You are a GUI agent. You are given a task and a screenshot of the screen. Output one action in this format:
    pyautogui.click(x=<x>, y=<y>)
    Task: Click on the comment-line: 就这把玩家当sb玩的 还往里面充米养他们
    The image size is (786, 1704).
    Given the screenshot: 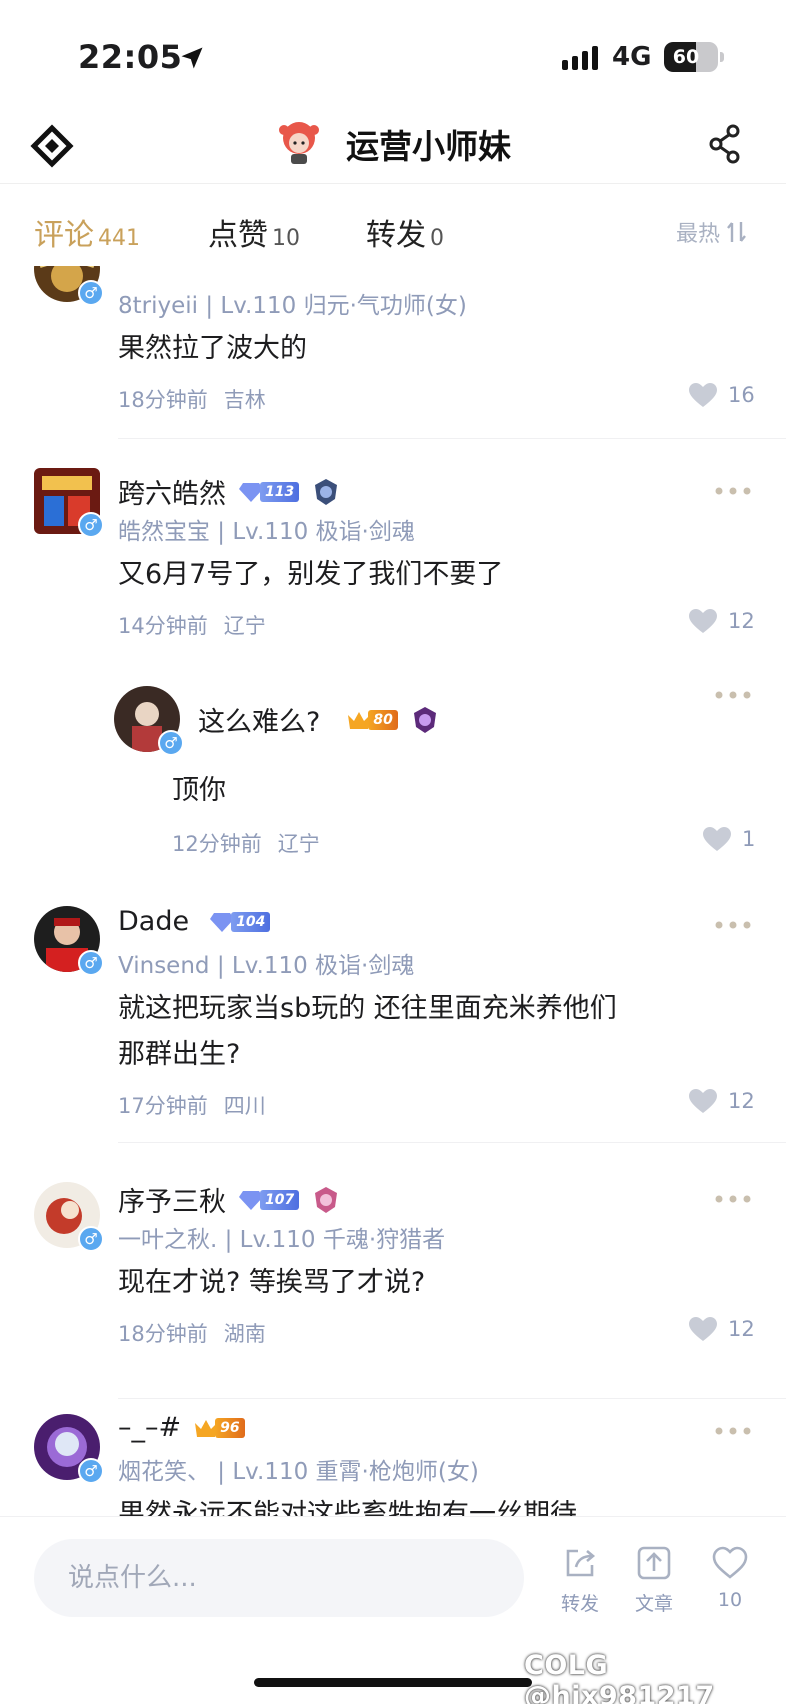 What is the action you would take?
    pyautogui.click(x=367, y=1008)
    